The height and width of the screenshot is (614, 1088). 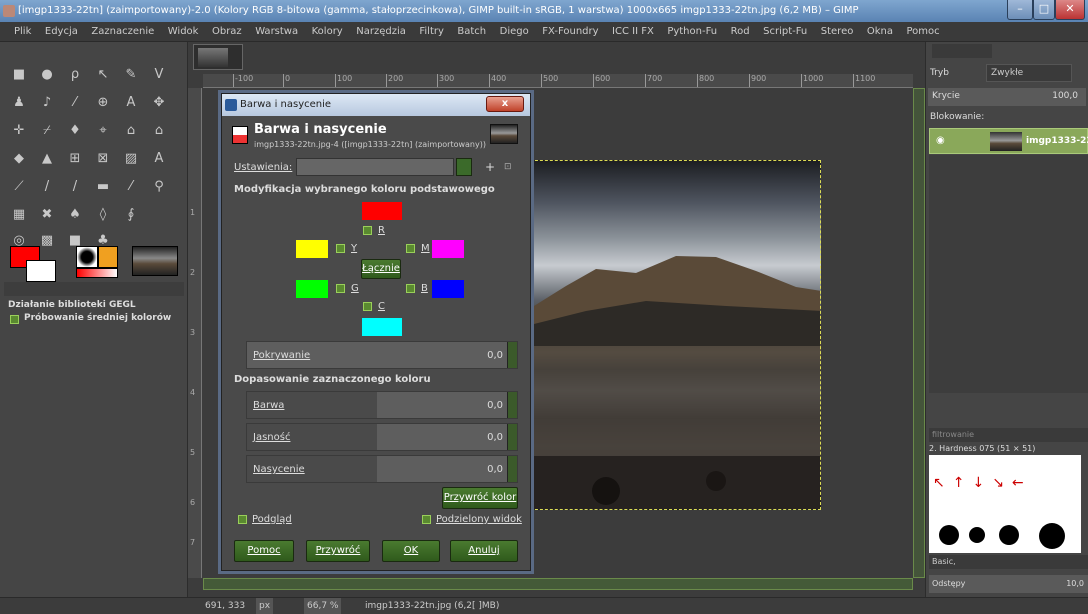 What do you see at coordinates (692, 32) in the screenshot?
I see `menu-python-fu: Python-Fu` at bounding box center [692, 32].